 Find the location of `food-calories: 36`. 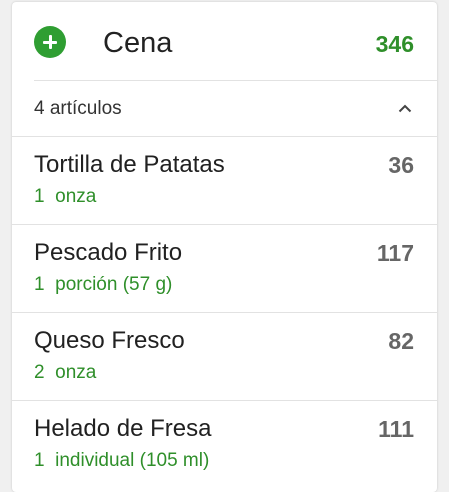

food-calories: 36 is located at coordinates (401, 165).